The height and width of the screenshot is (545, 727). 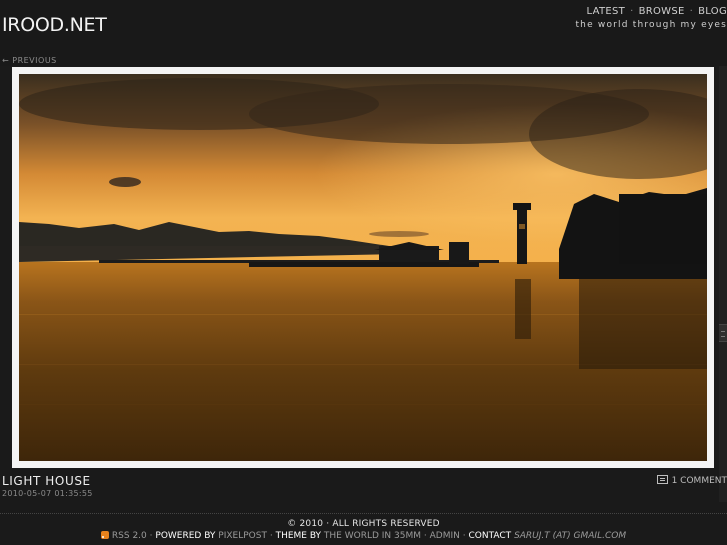 What do you see at coordinates (662, 479) in the screenshot?
I see `comment-icon` at bounding box center [662, 479].